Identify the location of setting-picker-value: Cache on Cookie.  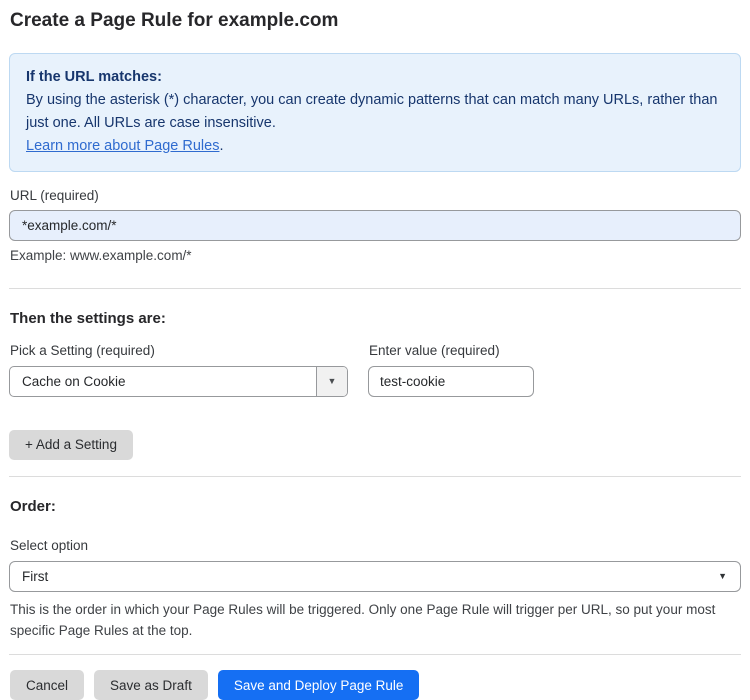
(74, 381).